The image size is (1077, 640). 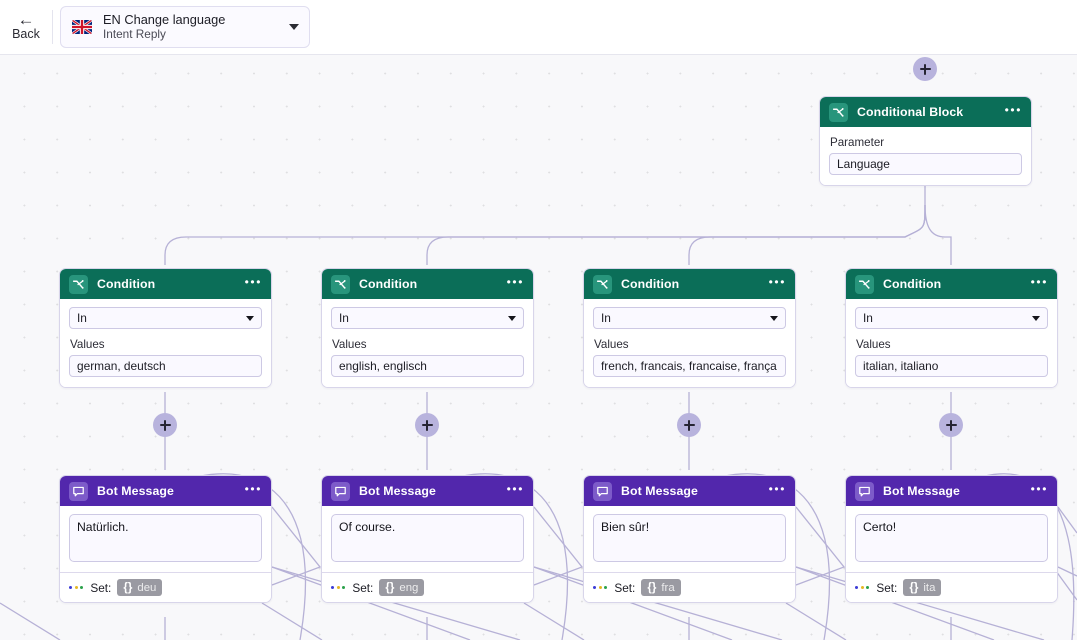 I want to click on intent-title: EN Change language, so click(x=164, y=19).